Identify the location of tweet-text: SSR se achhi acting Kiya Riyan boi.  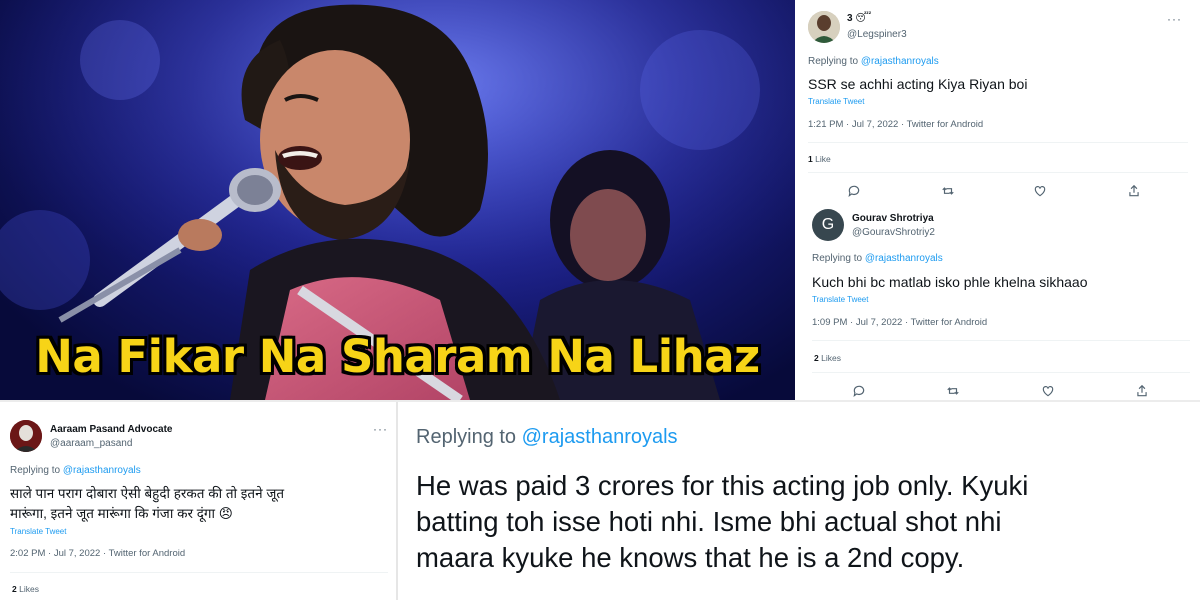
(918, 84).